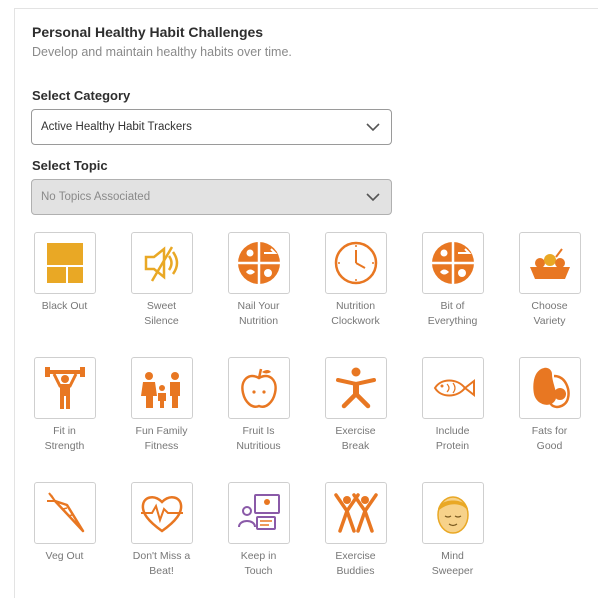 Image resolution: width=600 pixels, height=598 pixels. I want to click on category-select: Active Healthy Habit Trackers, so click(211, 127).